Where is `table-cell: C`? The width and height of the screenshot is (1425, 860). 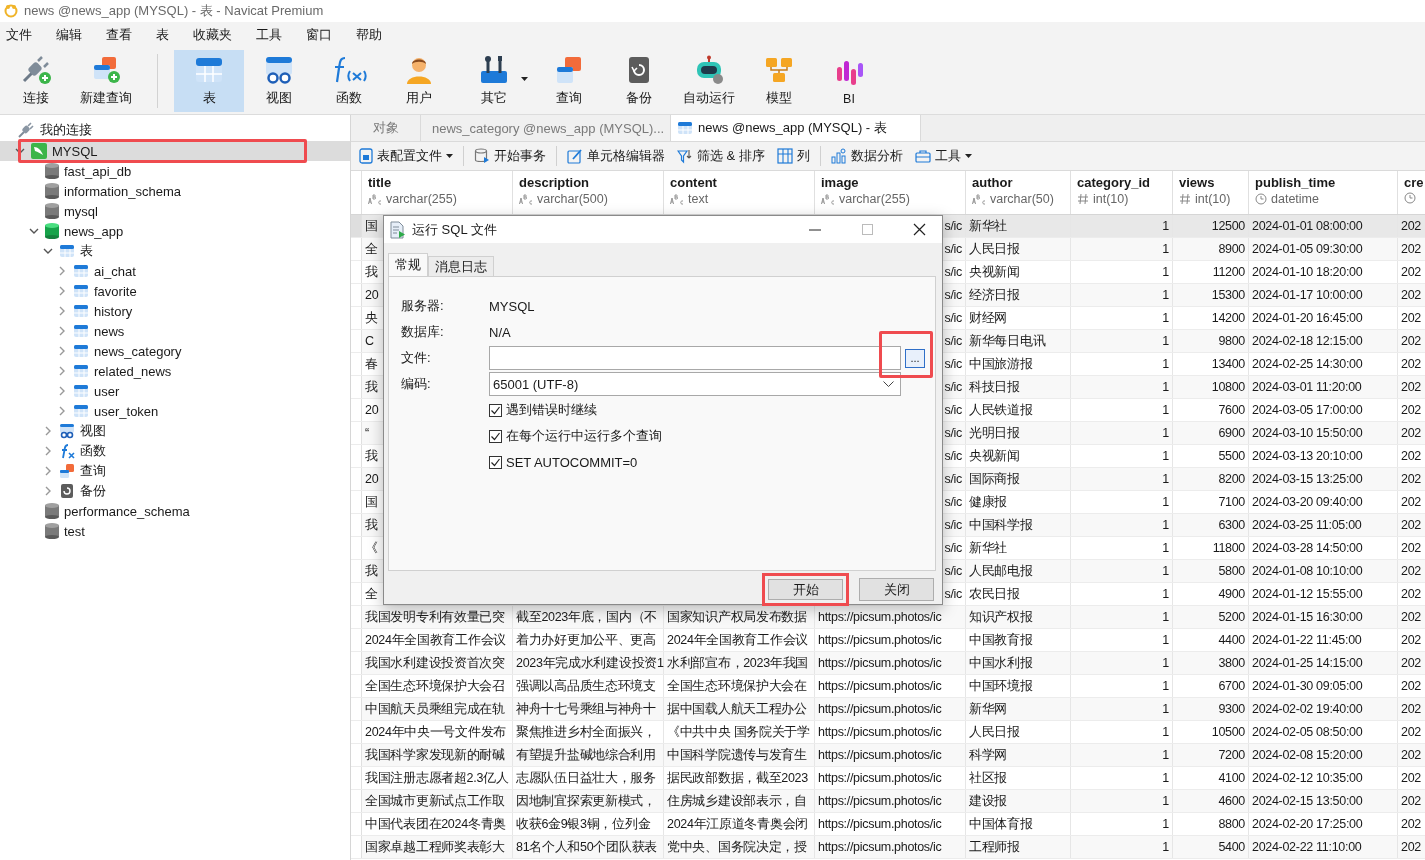 table-cell: C is located at coordinates (369, 341).